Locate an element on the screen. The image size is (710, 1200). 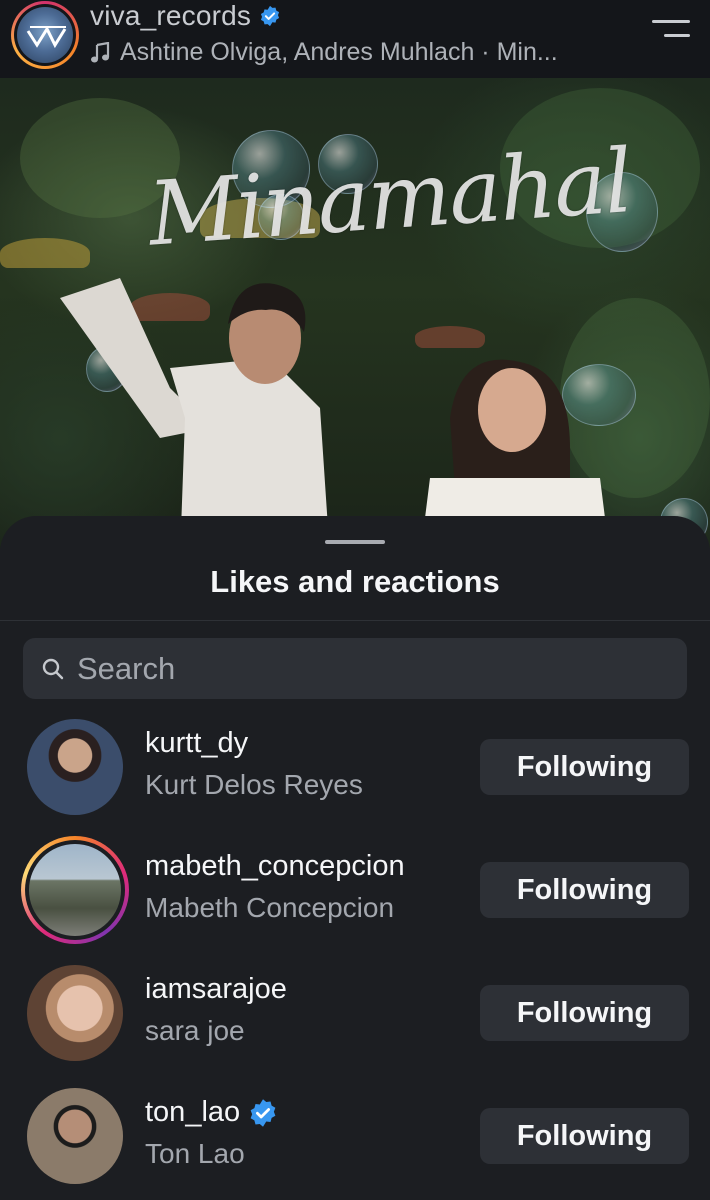
username: mabeth_concepcion is located at coordinates (275, 866).